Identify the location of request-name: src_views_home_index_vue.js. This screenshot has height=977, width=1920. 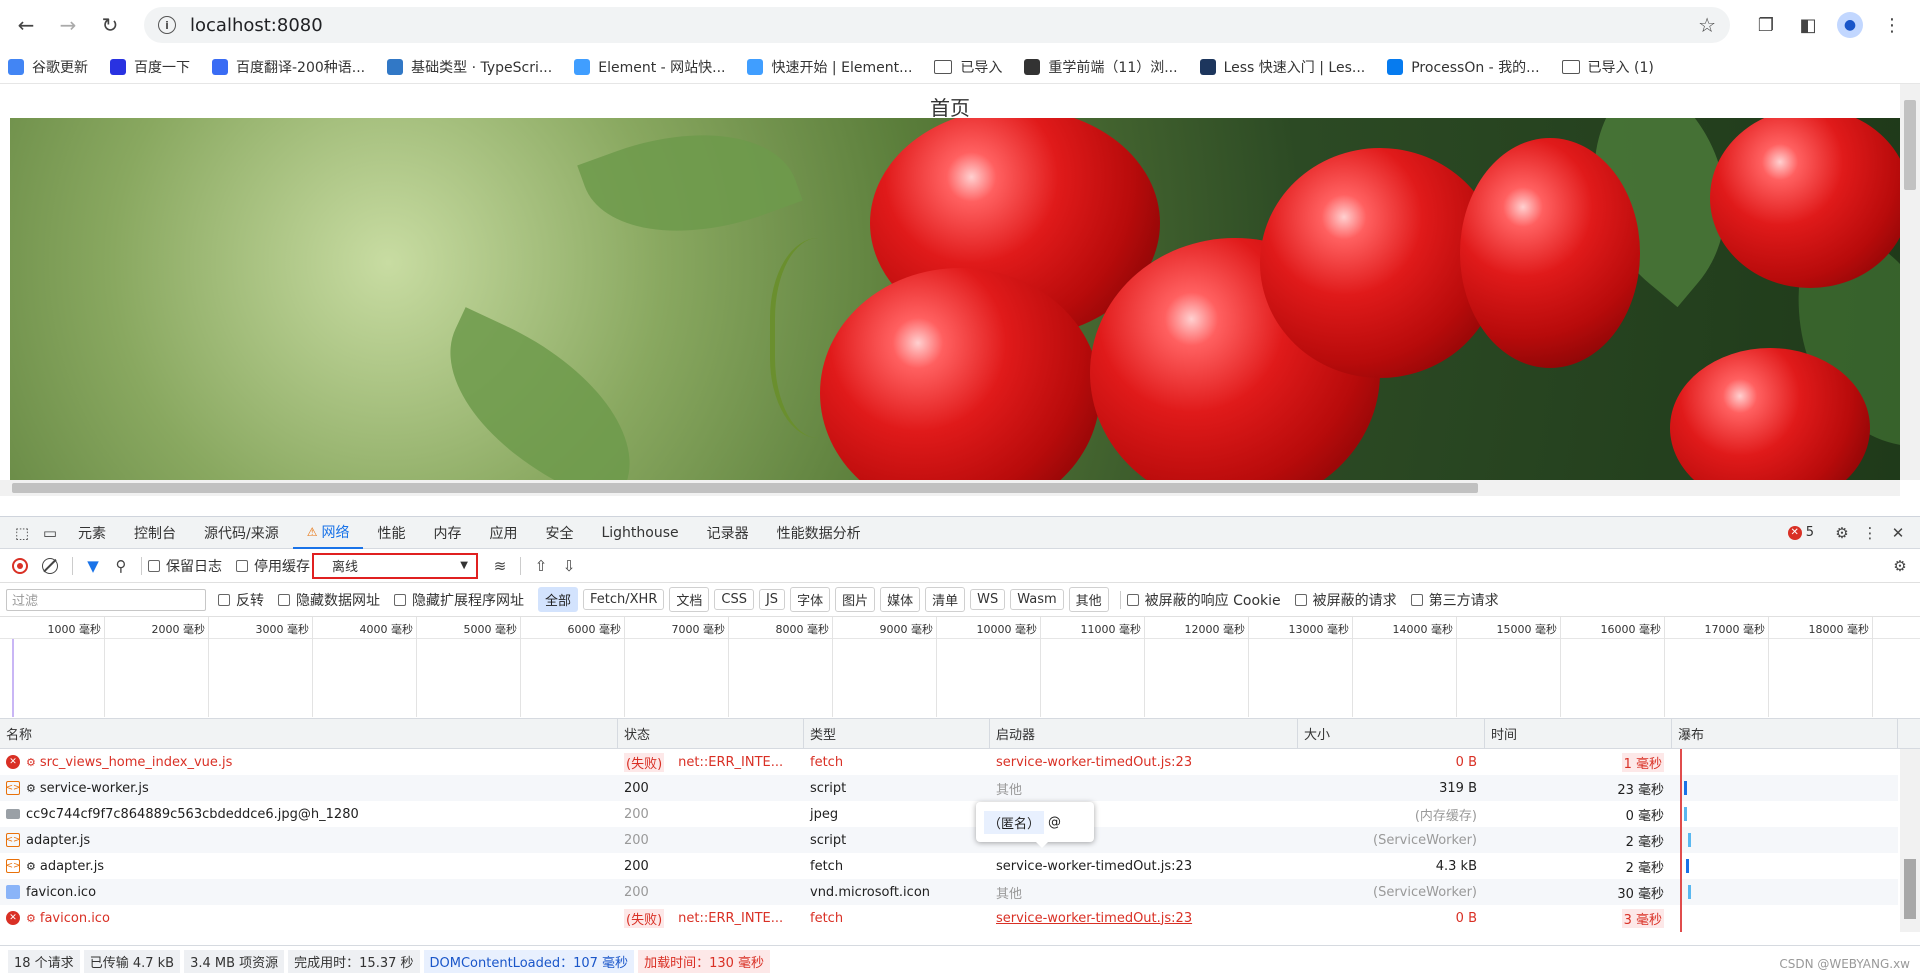
(136, 762).